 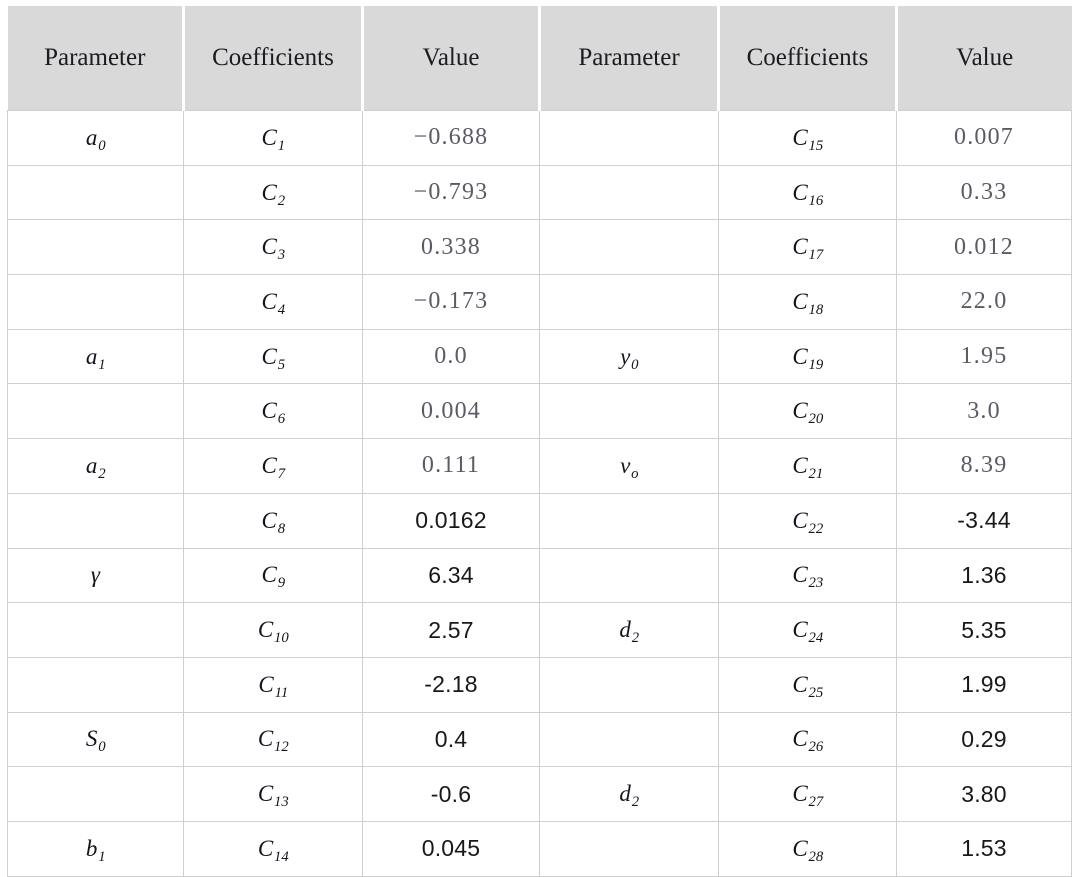 I want to click on table-row: C2 −0.793 C16 0.33, so click(x=539, y=192).